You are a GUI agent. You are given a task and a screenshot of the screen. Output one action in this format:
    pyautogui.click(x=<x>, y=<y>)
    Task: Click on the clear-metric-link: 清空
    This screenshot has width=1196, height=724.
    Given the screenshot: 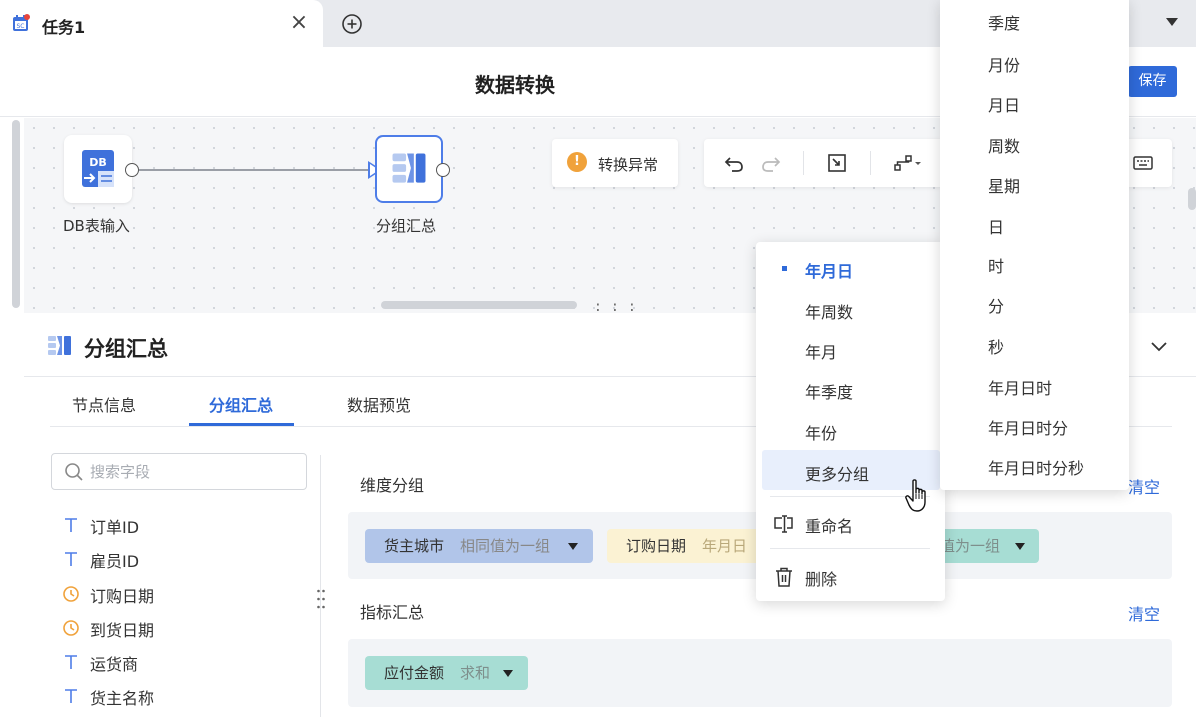 What is the action you would take?
    pyautogui.click(x=1144, y=613)
    